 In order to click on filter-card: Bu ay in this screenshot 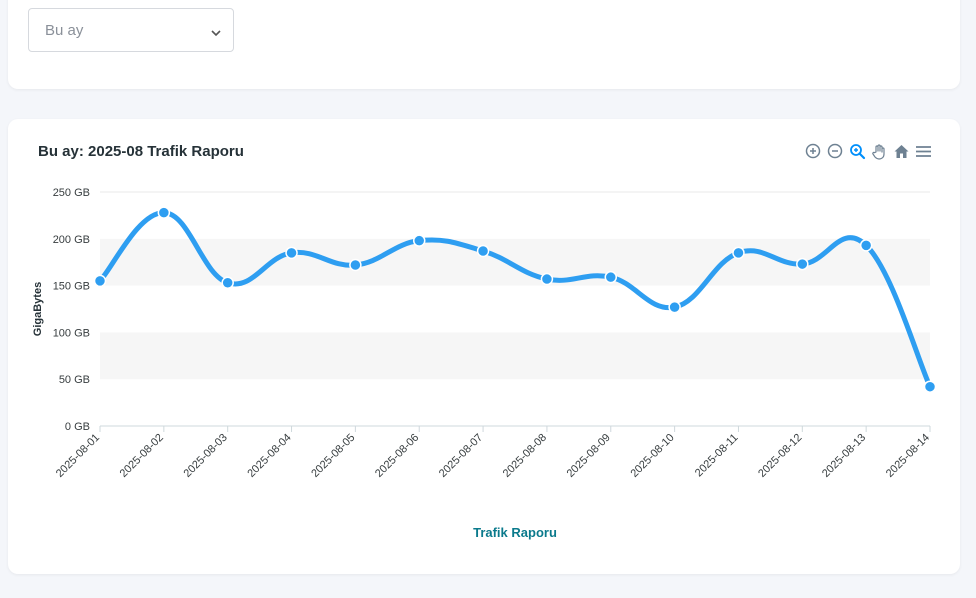, I will do `click(484, 44)`.